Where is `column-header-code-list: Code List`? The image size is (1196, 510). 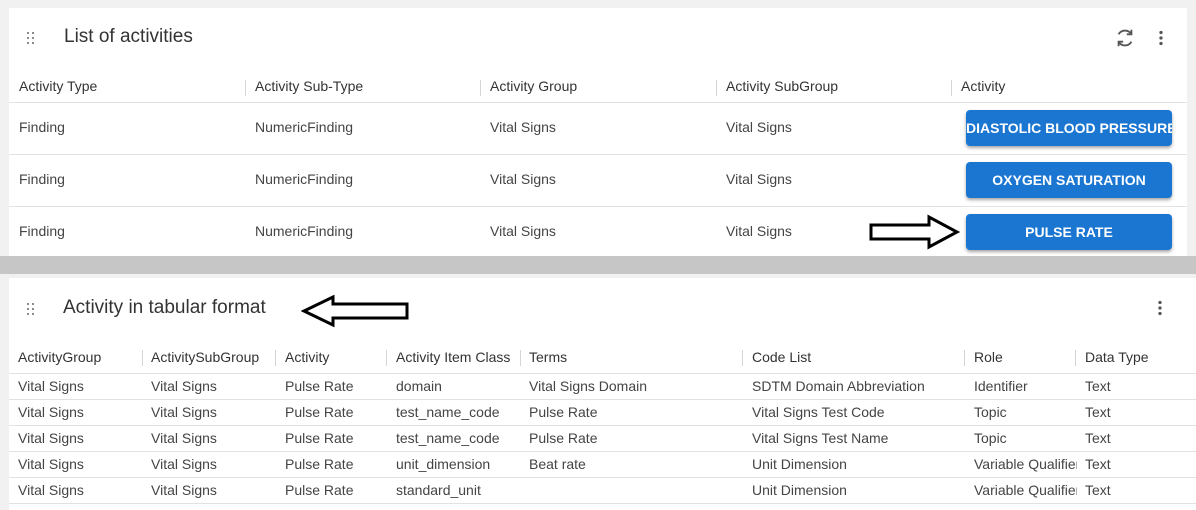
column-header-code-list: Code List is located at coordinates (852, 357).